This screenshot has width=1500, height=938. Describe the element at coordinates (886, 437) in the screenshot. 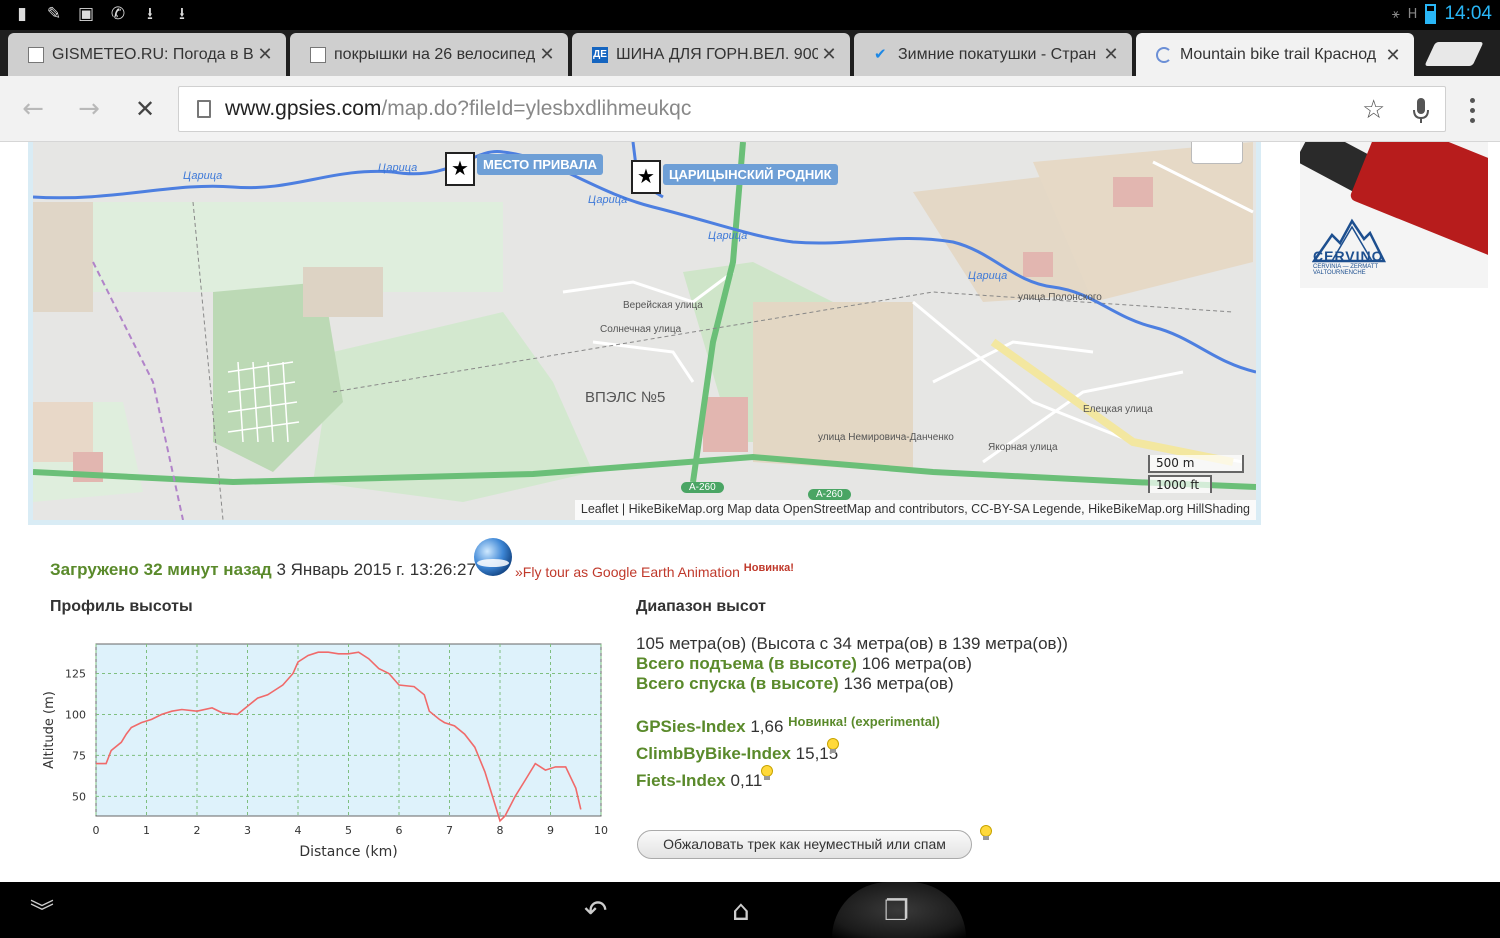

I see `street-label: улица Немировича-Данченко` at that location.